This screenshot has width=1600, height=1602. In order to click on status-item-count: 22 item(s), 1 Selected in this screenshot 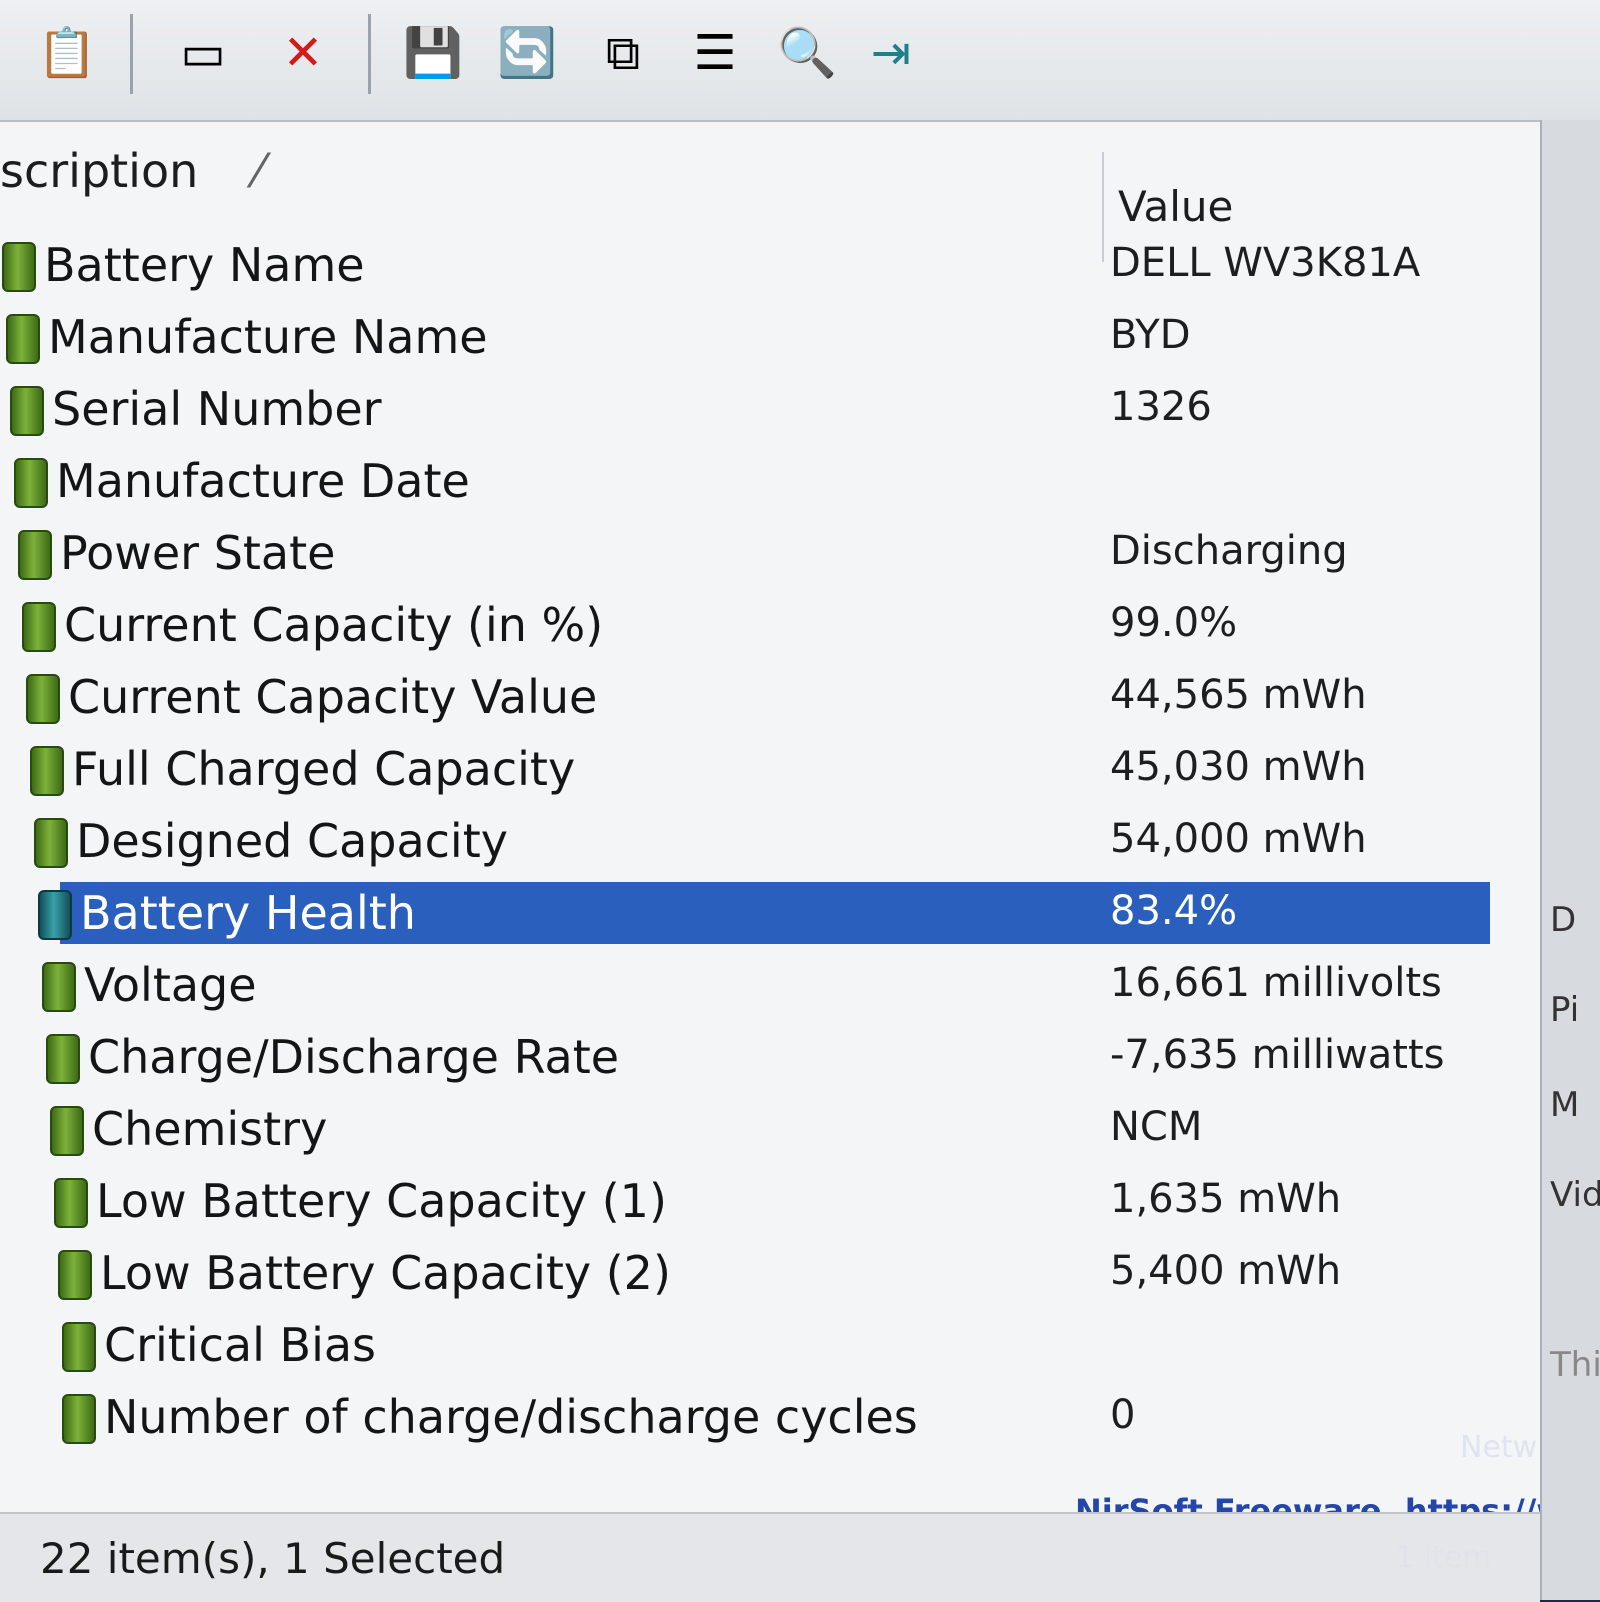, I will do `click(273, 1558)`.